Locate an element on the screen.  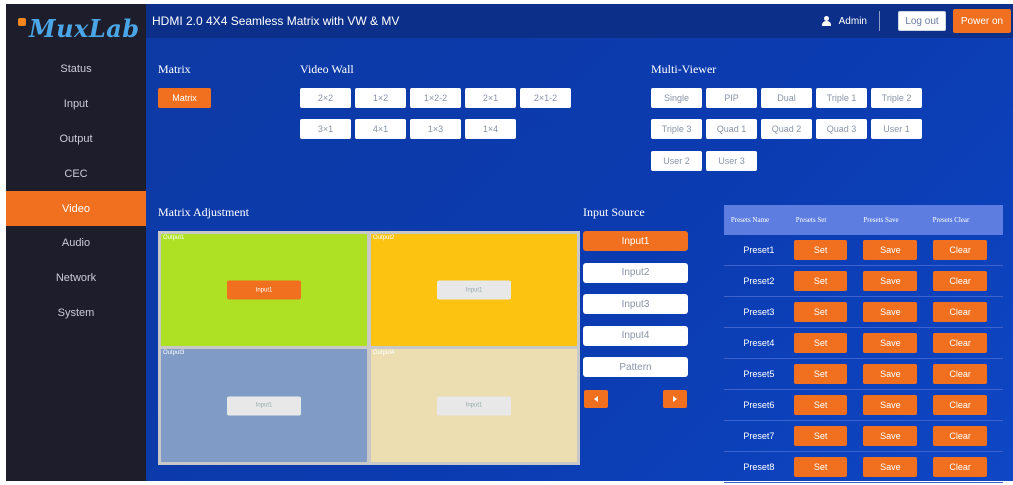
presets-name-header: Presets Name is located at coordinates (750, 220).